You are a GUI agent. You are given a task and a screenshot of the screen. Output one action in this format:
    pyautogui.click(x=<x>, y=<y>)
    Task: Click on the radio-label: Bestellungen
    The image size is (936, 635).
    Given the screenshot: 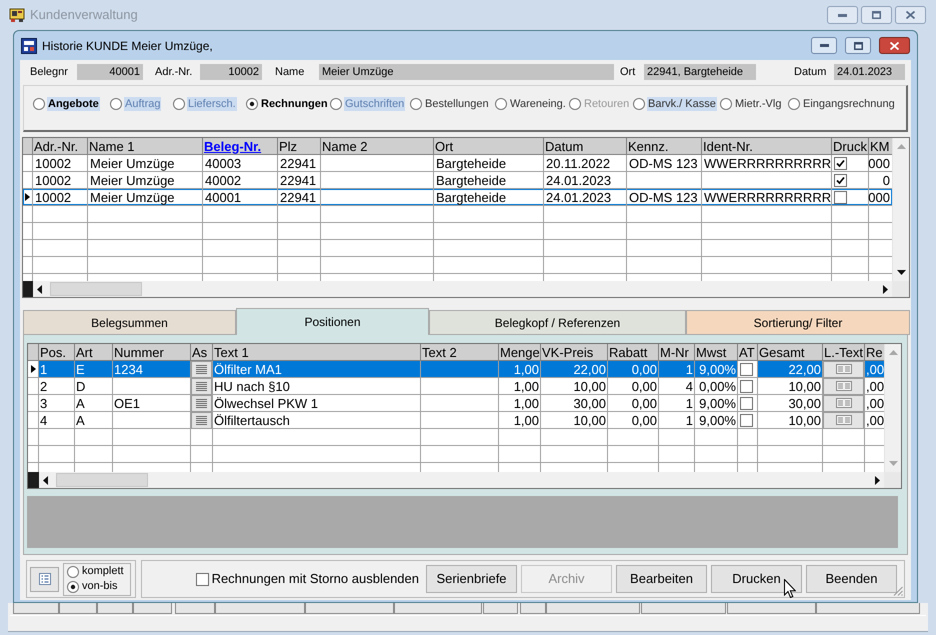 What is the action you would take?
    pyautogui.click(x=457, y=104)
    